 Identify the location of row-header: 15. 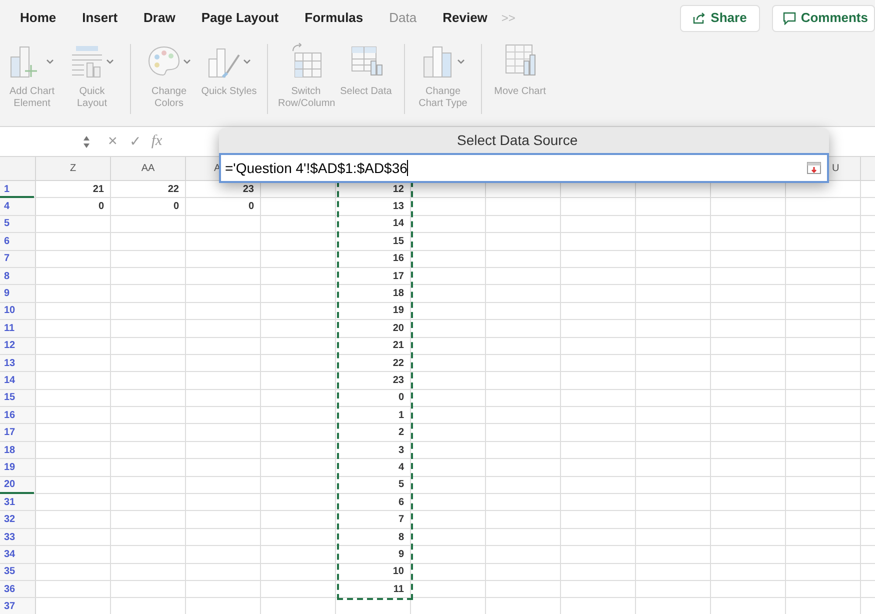
(18, 398).